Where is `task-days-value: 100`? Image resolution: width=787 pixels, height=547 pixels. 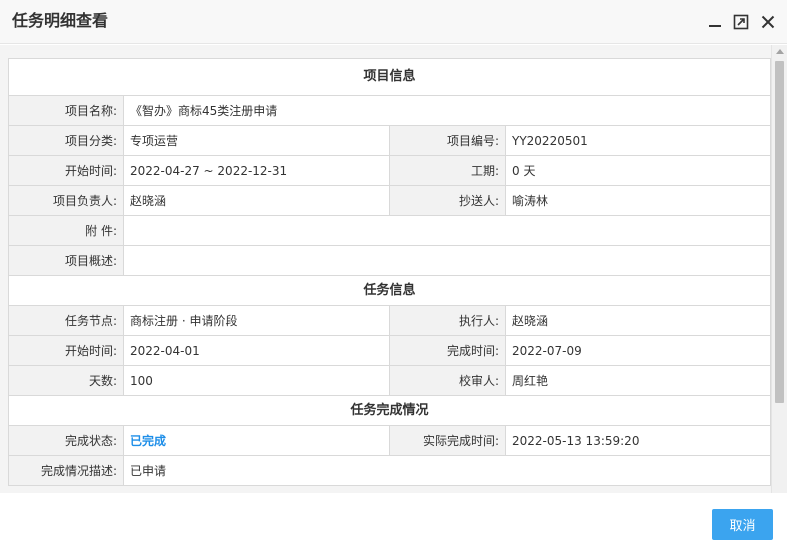 task-days-value: 100 is located at coordinates (256, 380).